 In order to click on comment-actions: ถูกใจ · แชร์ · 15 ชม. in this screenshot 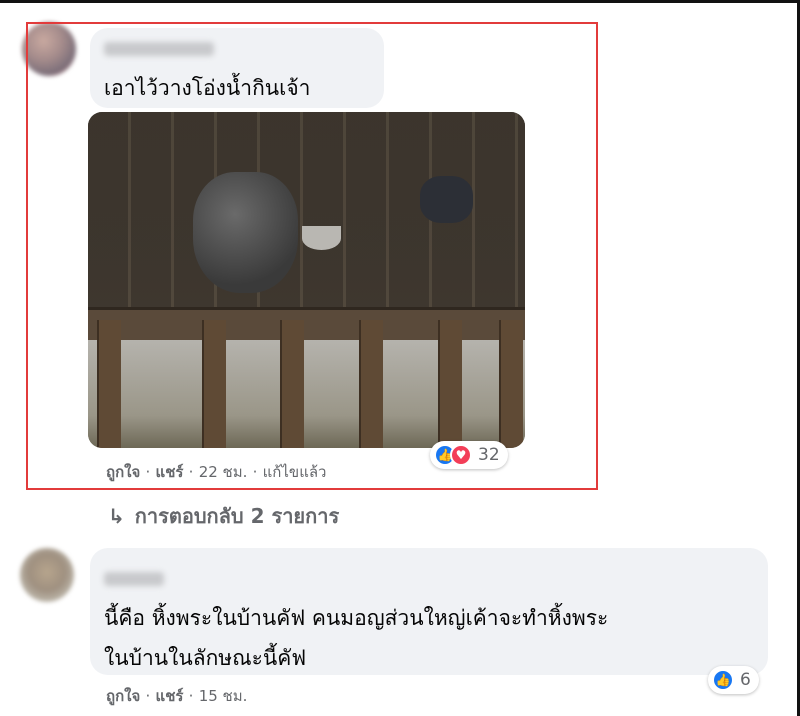, I will do `click(177, 696)`.